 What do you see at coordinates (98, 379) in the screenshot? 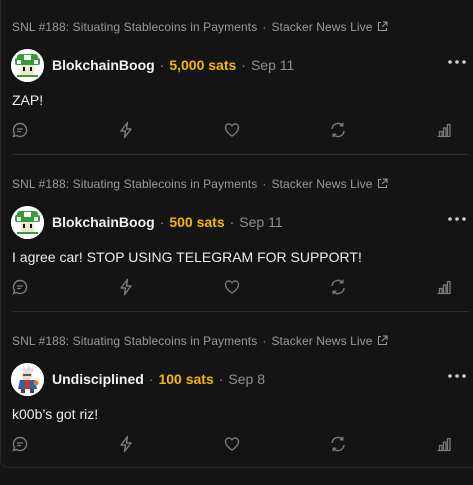
I see `author-link: Undisciplined` at bounding box center [98, 379].